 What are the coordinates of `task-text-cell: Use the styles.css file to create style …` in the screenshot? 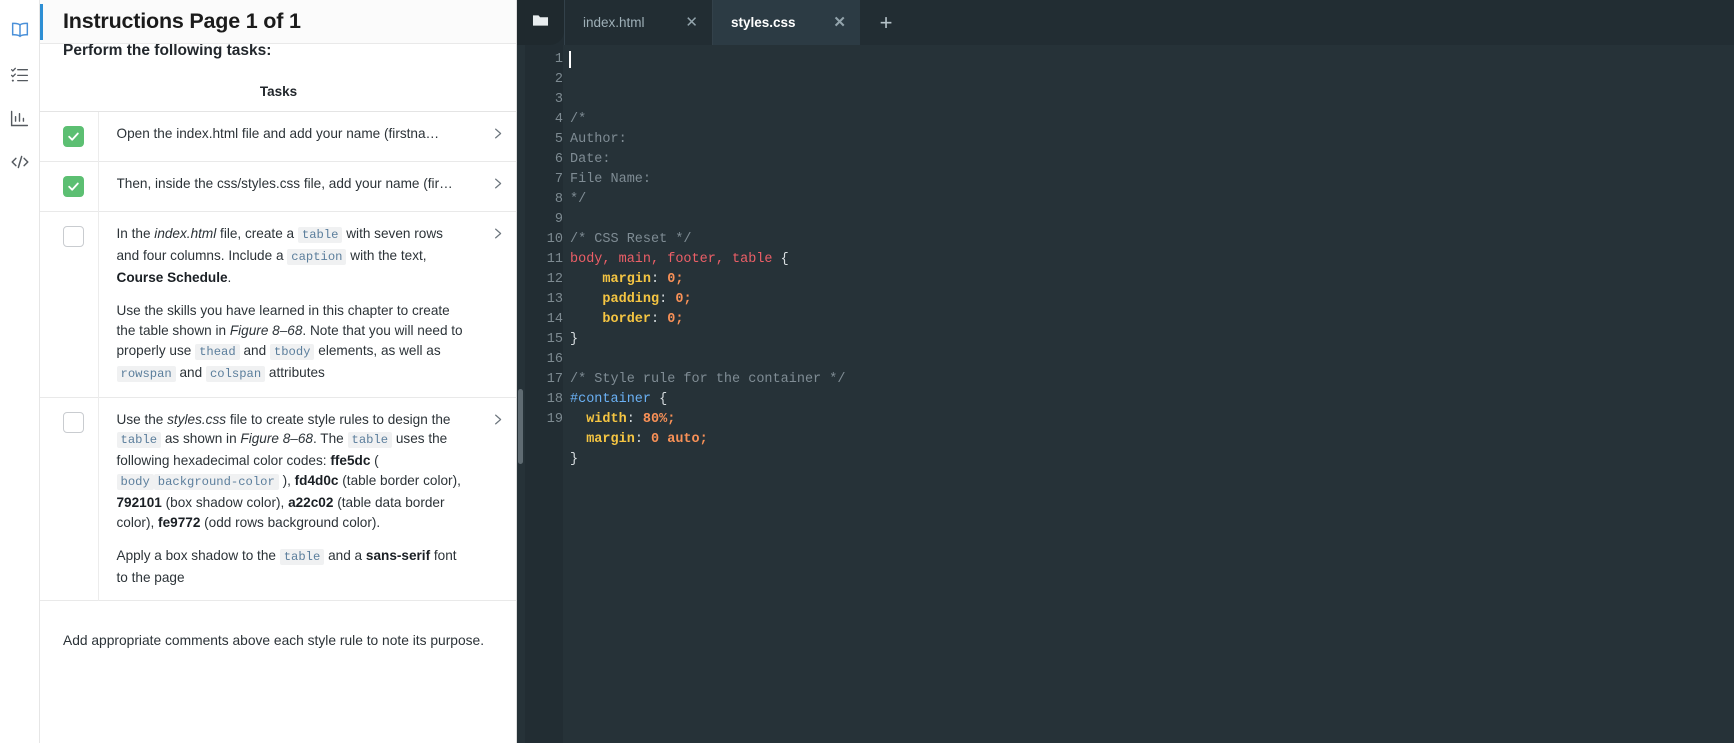 It's located at (288, 498).